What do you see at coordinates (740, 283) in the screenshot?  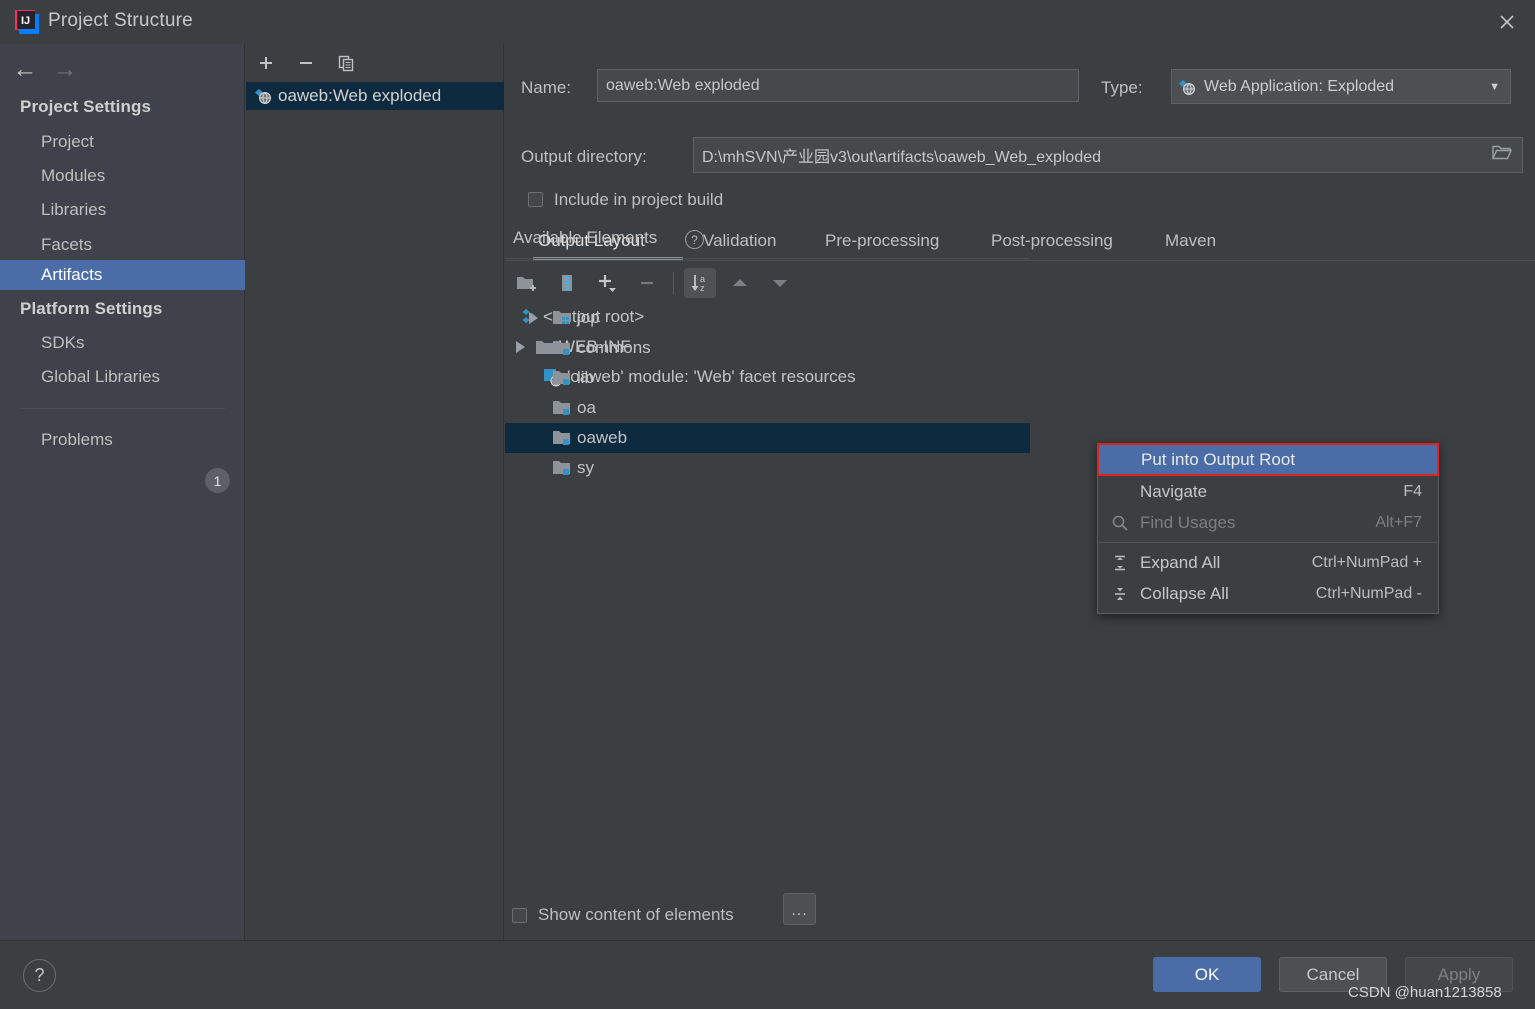 I see `arrow-up-icon` at bounding box center [740, 283].